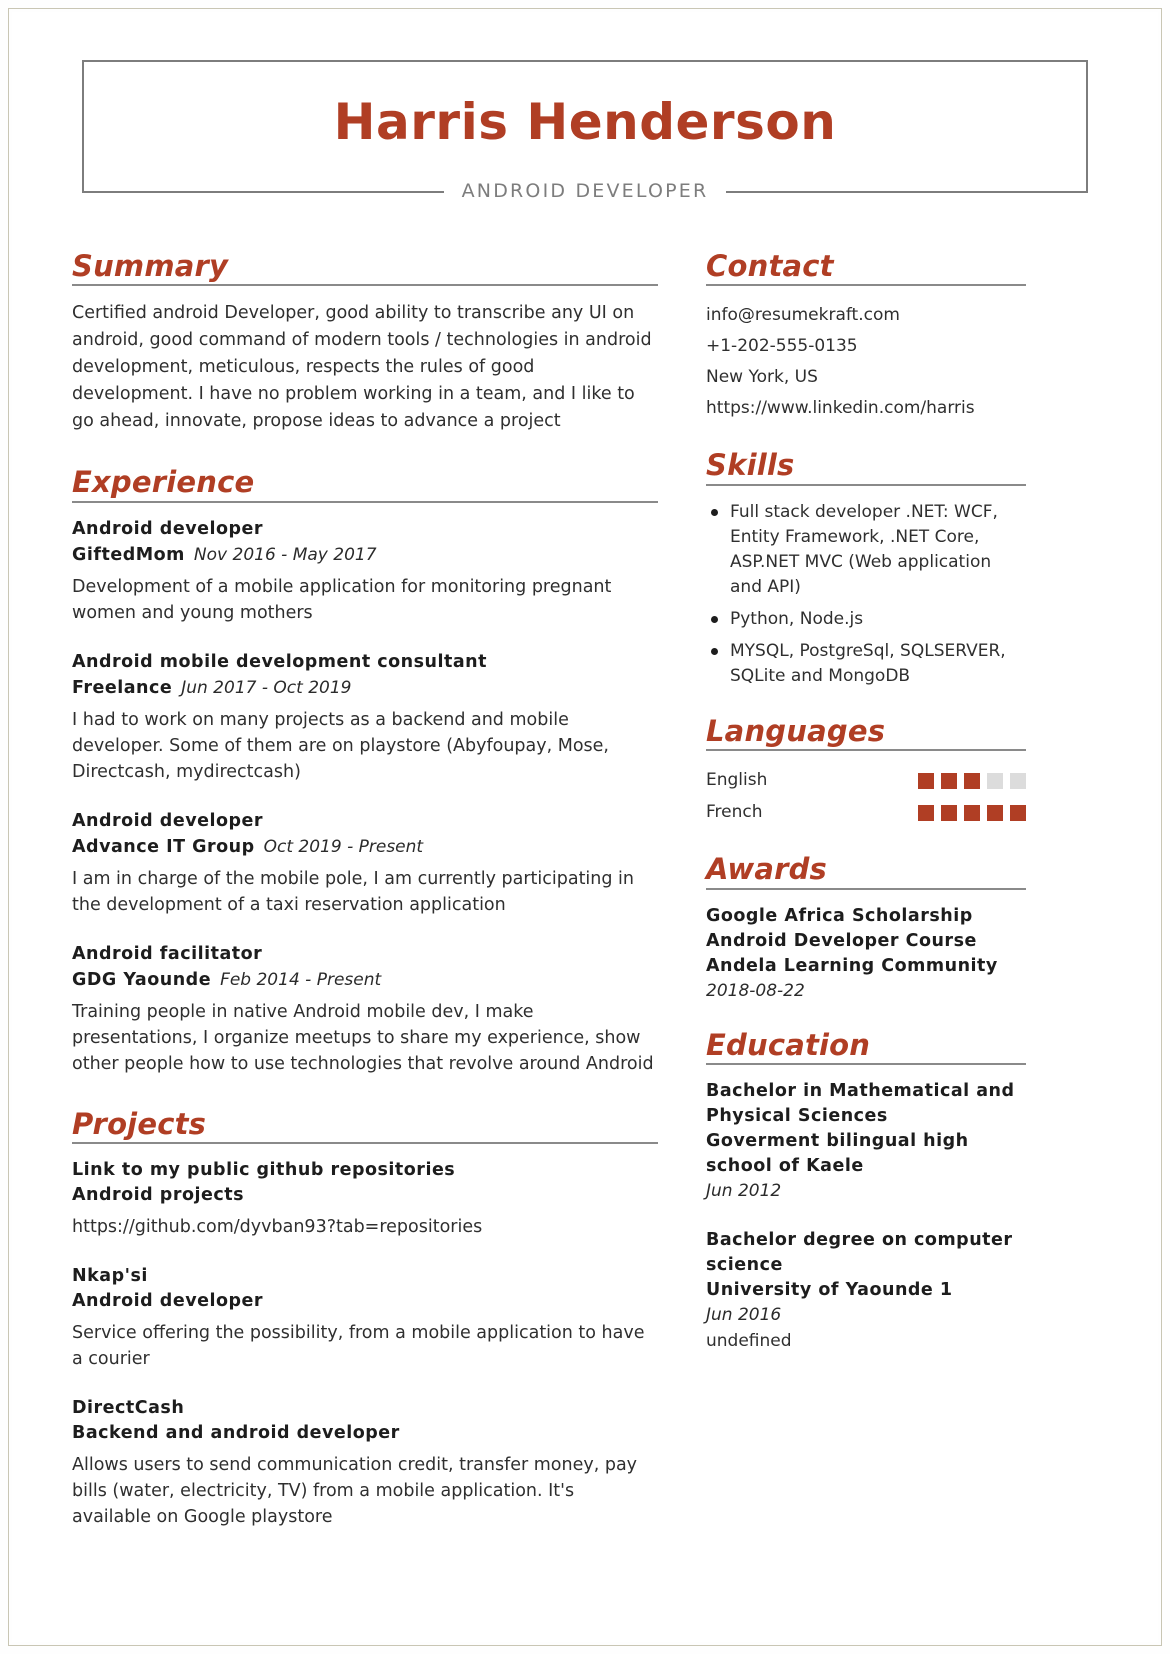 The image size is (1170, 1654). What do you see at coordinates (264, 1170) in the screenshot?
I see `project-name: Link to my public github repositories` at bounding box center [264, 1170].